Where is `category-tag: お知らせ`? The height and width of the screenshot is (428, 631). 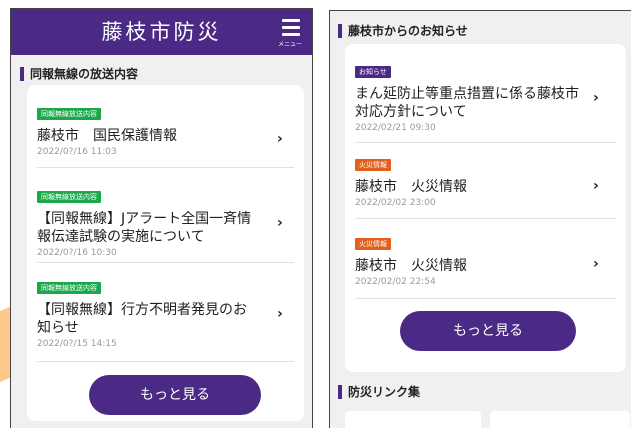 category-tag: お知らせ is located at coordinates (373, 72).